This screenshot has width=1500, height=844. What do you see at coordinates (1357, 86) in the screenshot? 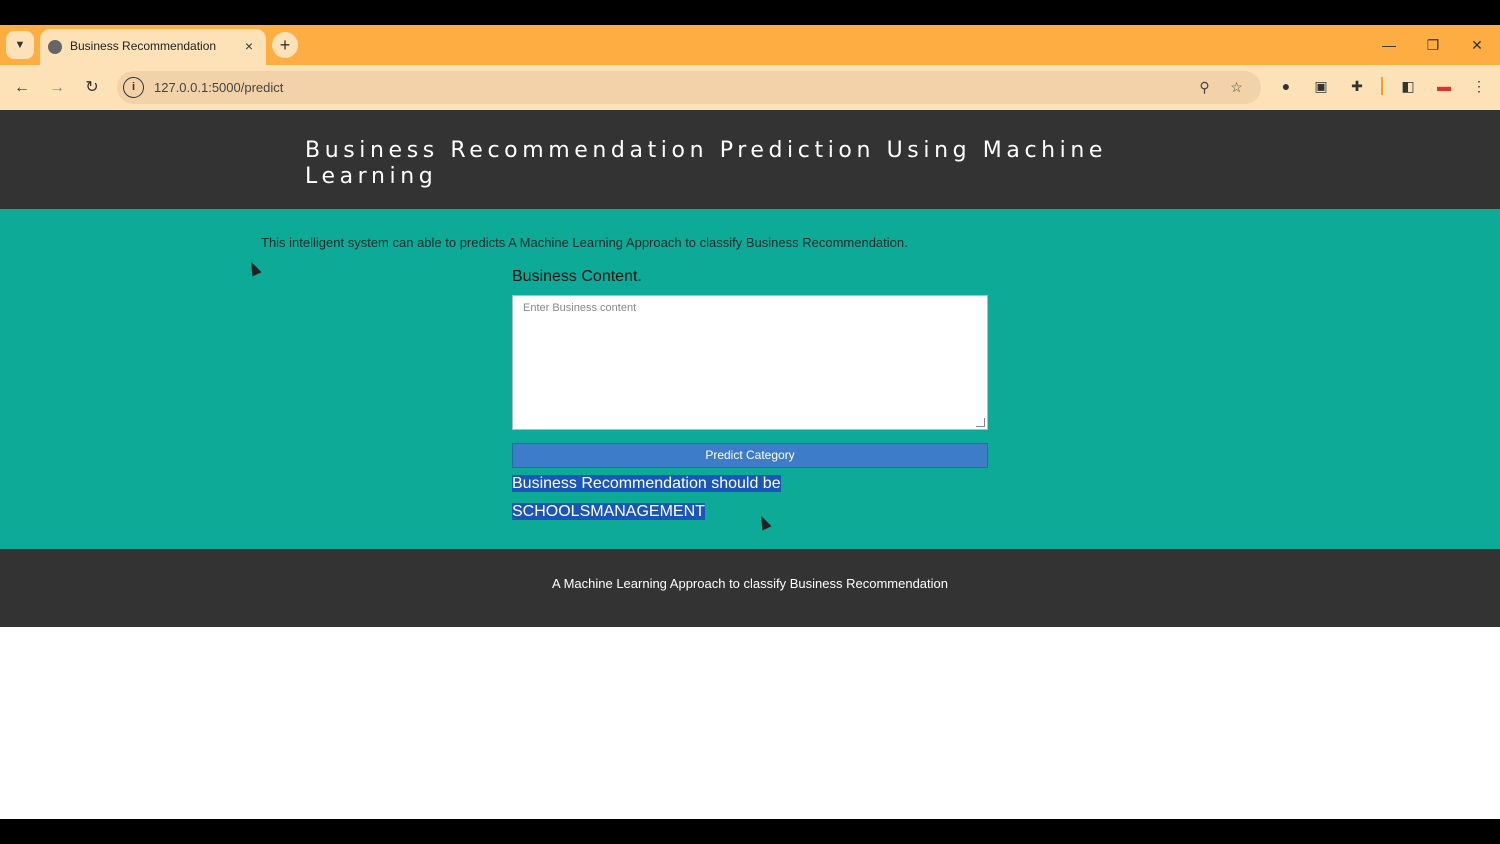
I see `puzzle-icon: ✚` at bounding box center [1357, 86].